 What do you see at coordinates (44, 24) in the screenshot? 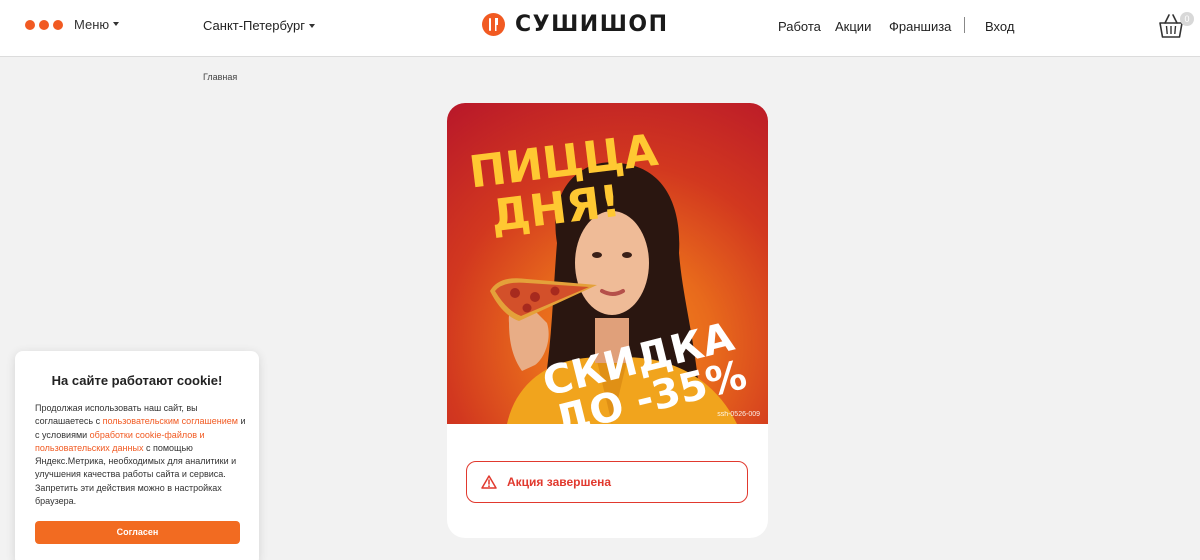
I see `menu-dots-icon` at bounding box center [44, 24].